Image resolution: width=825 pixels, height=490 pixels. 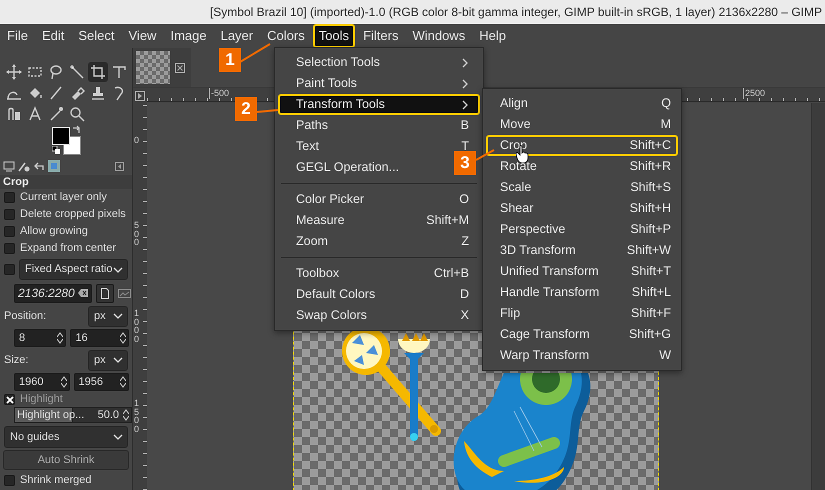 What do you see at coordinates (379, 294) in the screenshot?
I see `menu-item: Default Colors D` at bounding box center [379, 294].